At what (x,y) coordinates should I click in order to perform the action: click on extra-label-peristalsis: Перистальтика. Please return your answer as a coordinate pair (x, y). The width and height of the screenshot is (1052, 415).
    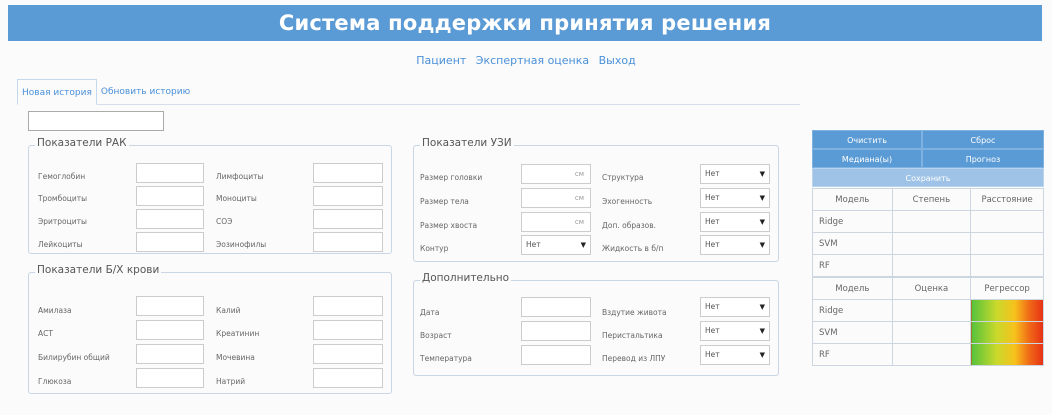
    Looking at the image, I should click on (632, 335).